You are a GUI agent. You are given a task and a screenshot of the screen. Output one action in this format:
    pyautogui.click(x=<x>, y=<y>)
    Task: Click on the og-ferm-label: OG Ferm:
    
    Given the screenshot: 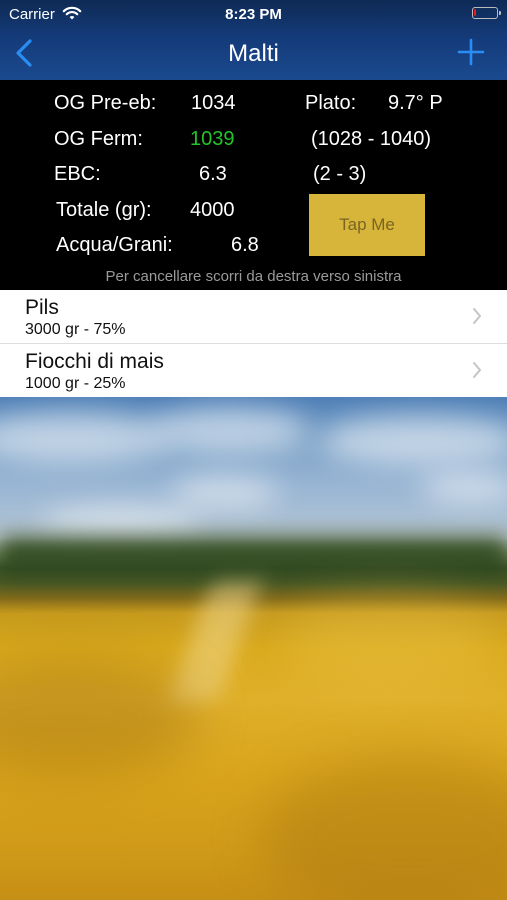 What is the action you would take?
    pyautogui.click(x=98, y=139)
    